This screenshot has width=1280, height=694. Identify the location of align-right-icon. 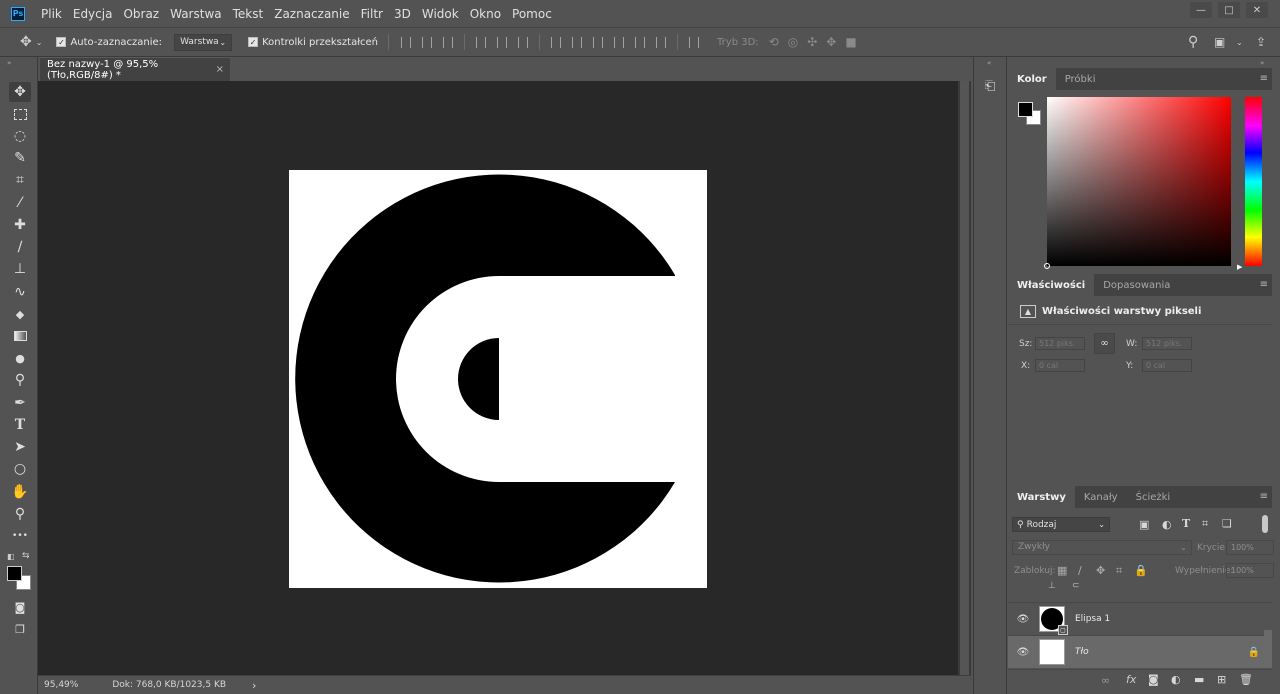
(523, 42).